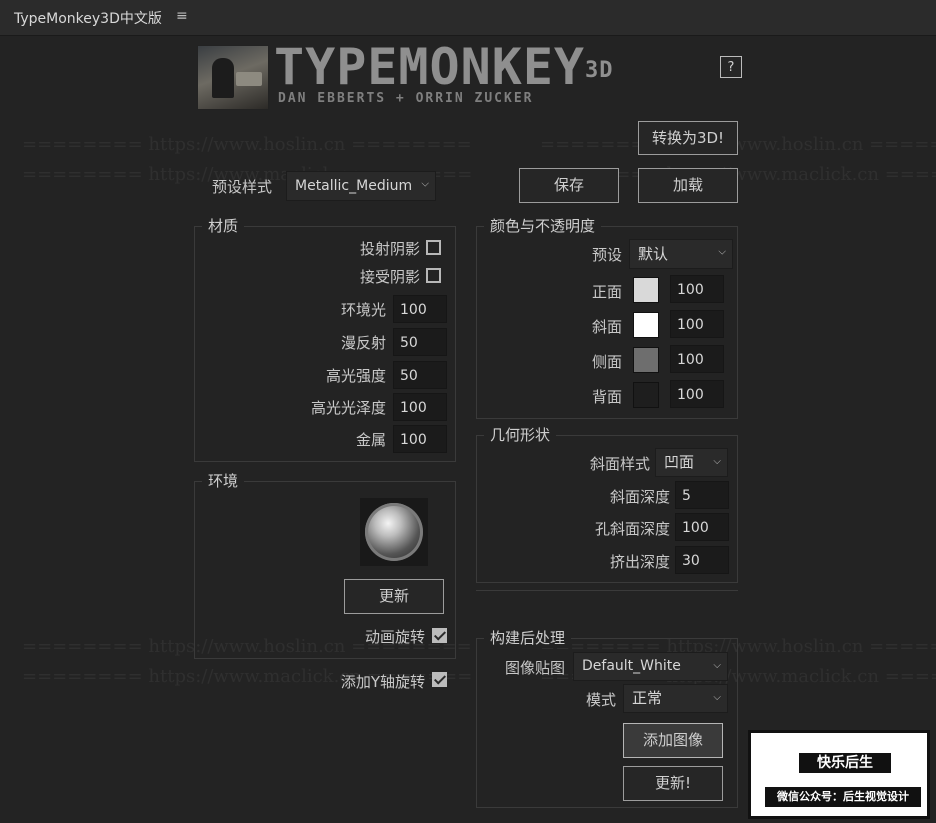 This screenshot has width=936, height=823. I want to click on add-y-rotation-label: 添加Y轴旋转, so click(382, 682).